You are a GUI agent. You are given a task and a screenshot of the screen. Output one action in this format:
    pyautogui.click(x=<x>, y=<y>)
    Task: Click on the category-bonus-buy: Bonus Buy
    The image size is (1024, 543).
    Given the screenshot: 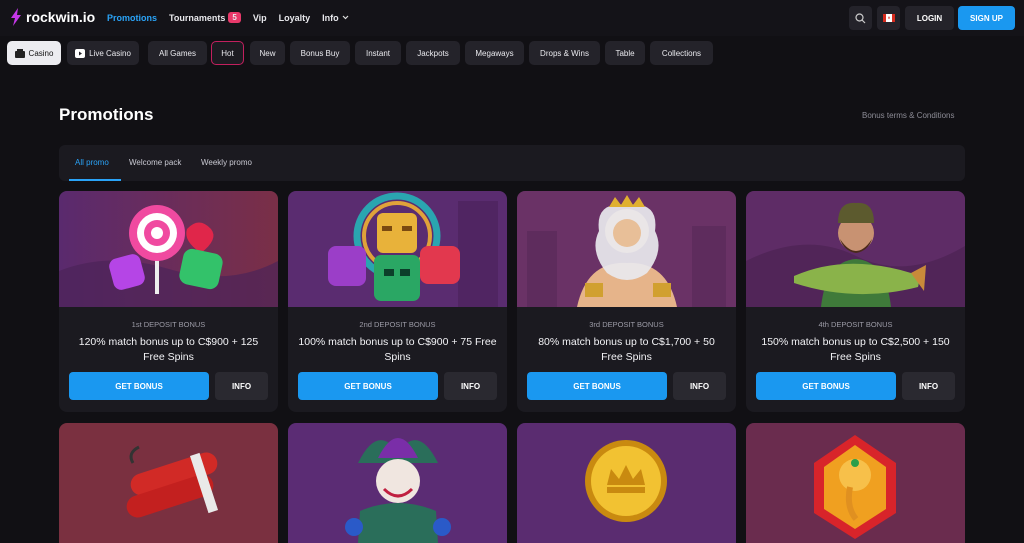 What is the action you would take?
    pyautogui.click(x=320, y=53)
    